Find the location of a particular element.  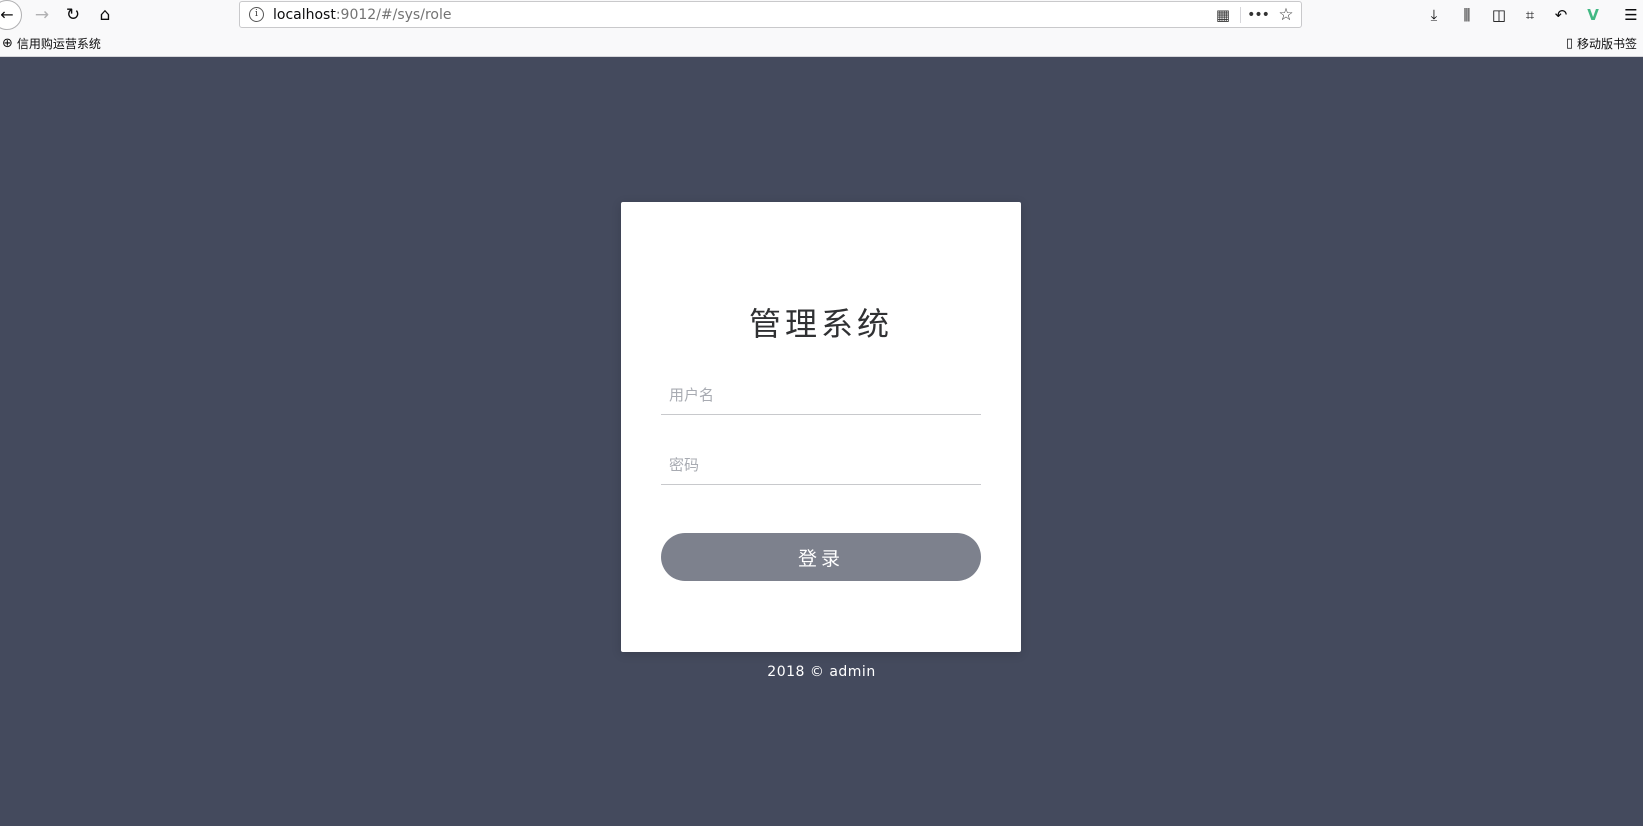

url-divider is located at coordinates (1240, 15).